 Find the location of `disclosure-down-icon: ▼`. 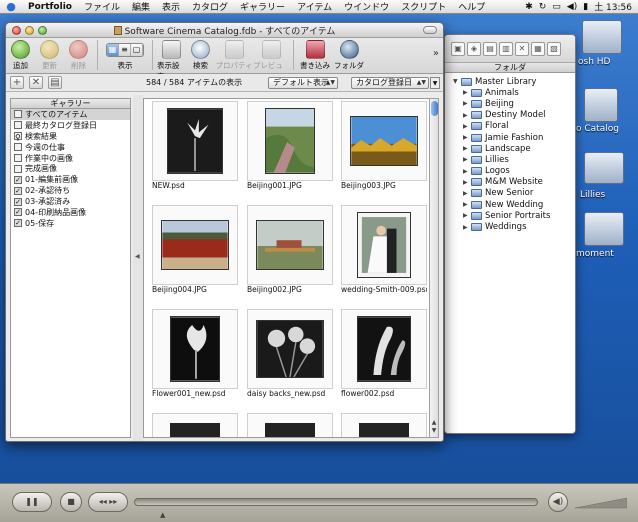

disclosure-down-icon: ▼ is located at coordinates (457, 81).